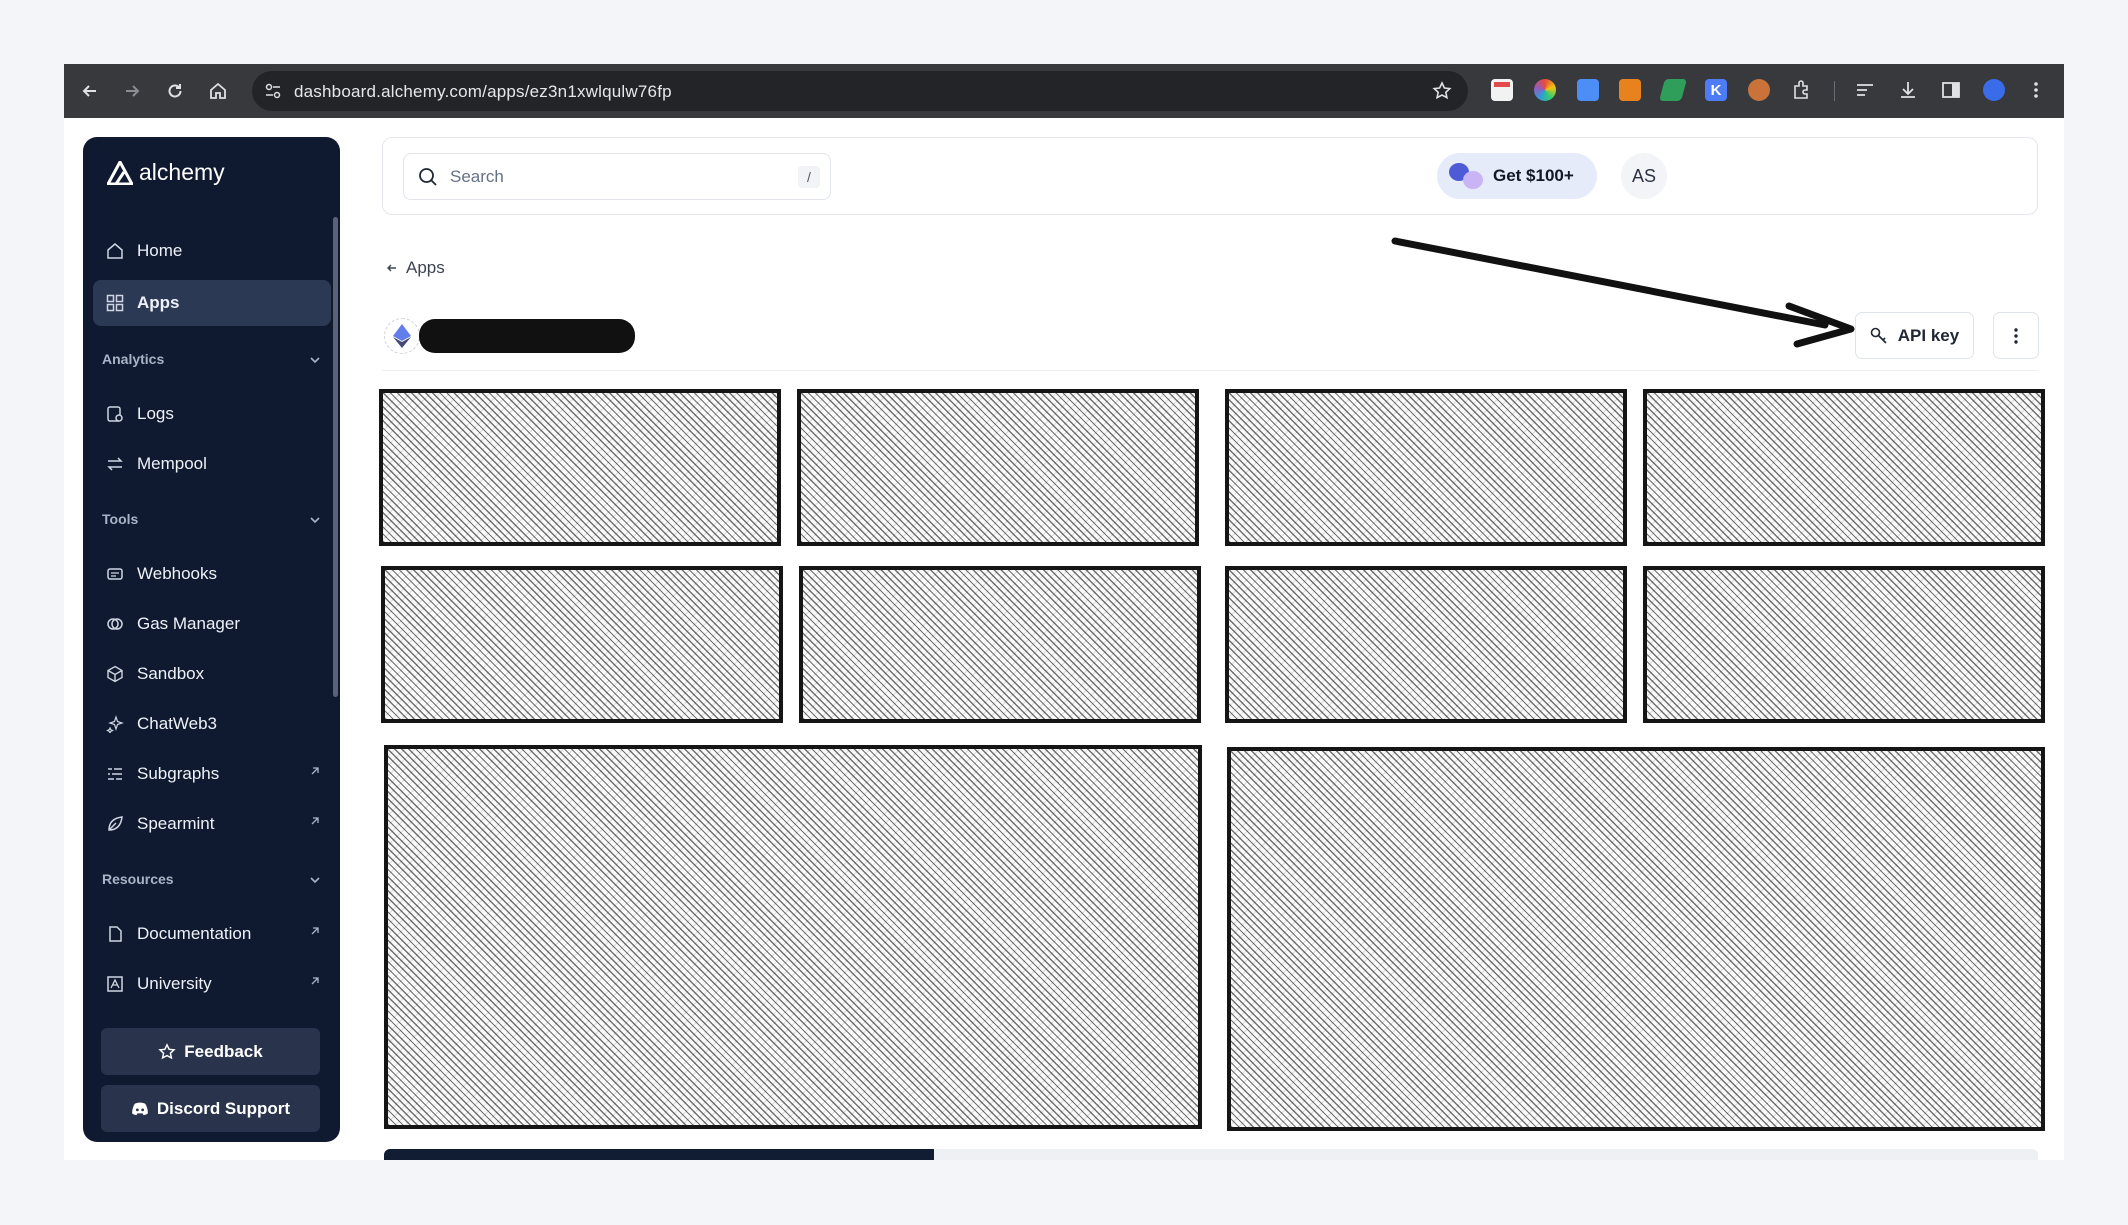  Describe the element at coordinates (213, 521) in the screenshot. I see `section-tools-header: Tools` at that location.